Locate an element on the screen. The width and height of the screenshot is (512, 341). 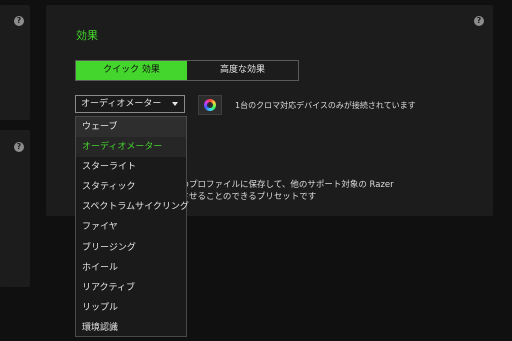
panel-title: 効果 is located at coordinates (87, 35).